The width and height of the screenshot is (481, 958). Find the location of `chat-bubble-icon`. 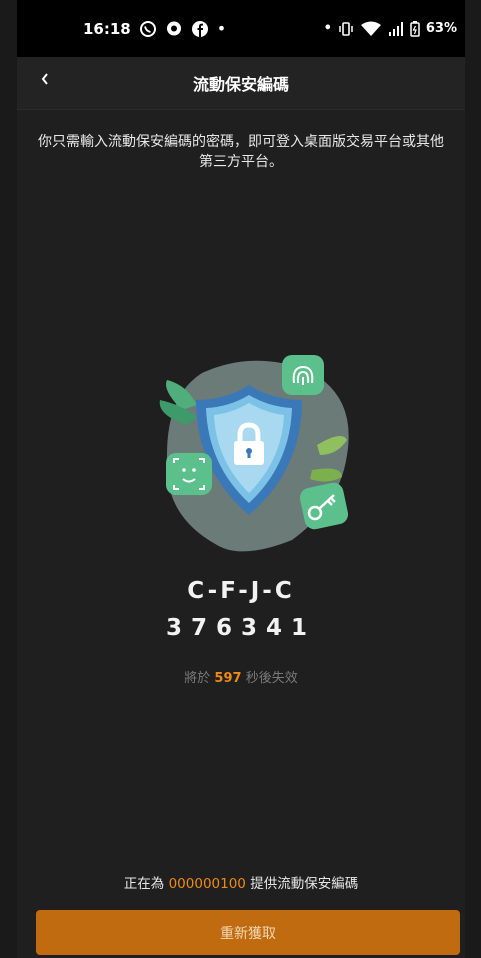

chat-bubble-icon is located at coordinates (173, 28).